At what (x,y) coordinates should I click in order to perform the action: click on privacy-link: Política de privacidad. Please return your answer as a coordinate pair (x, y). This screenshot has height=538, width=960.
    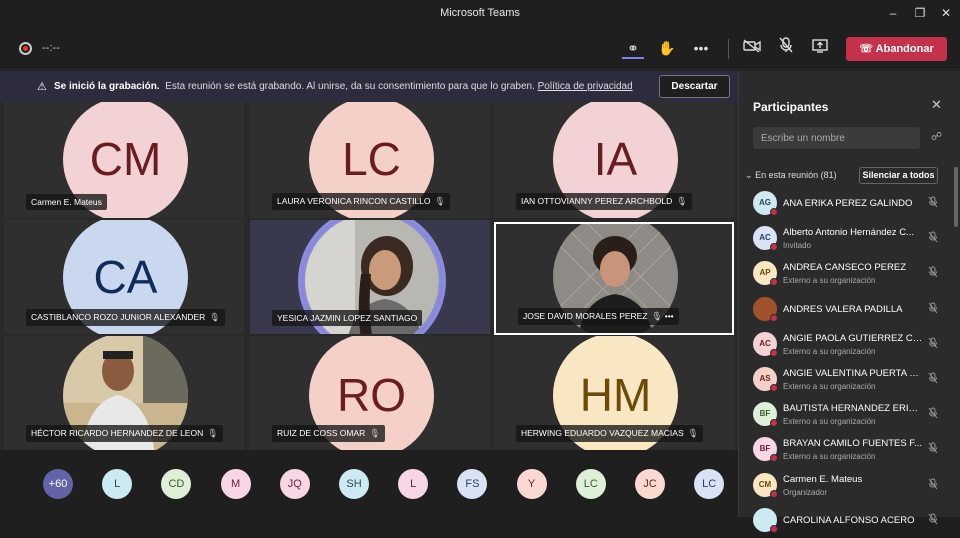
    Looking at the image, I should click on (585, 86).